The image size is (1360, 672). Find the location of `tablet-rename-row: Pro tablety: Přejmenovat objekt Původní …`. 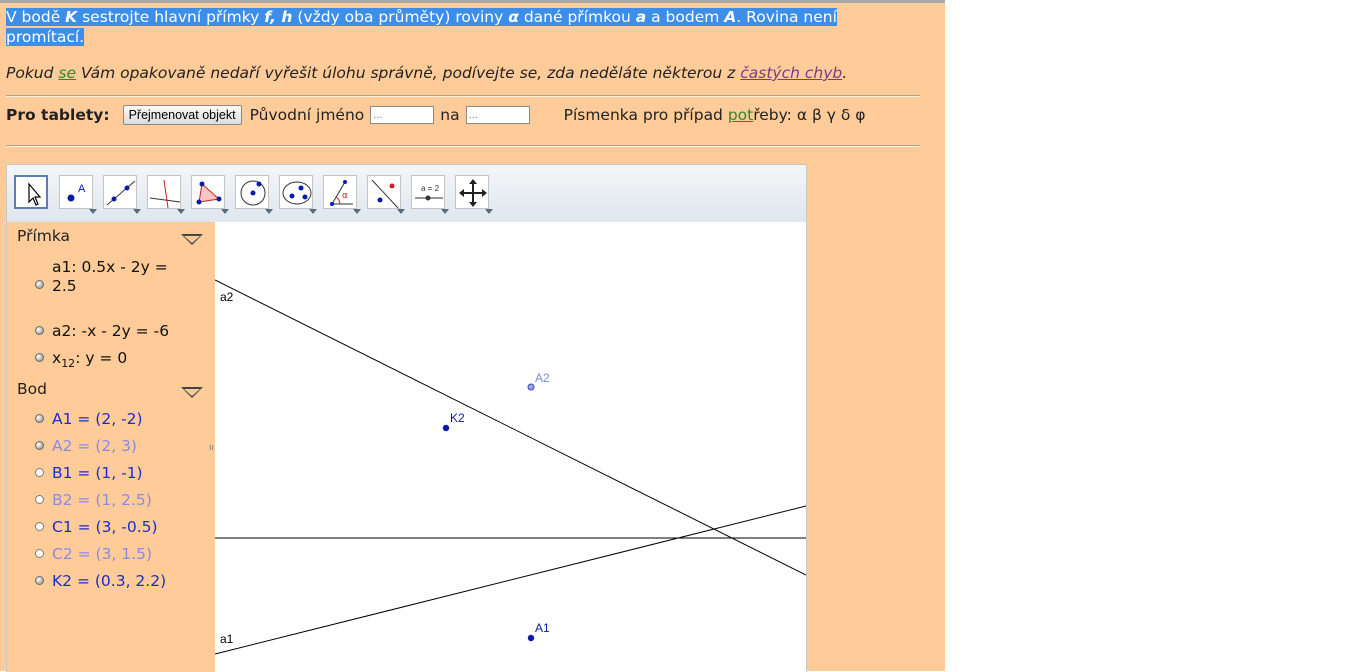

tablet-rename-row: Pro tablety: Přejmenovat objekt Původní … is located at coordinates (436, 115).